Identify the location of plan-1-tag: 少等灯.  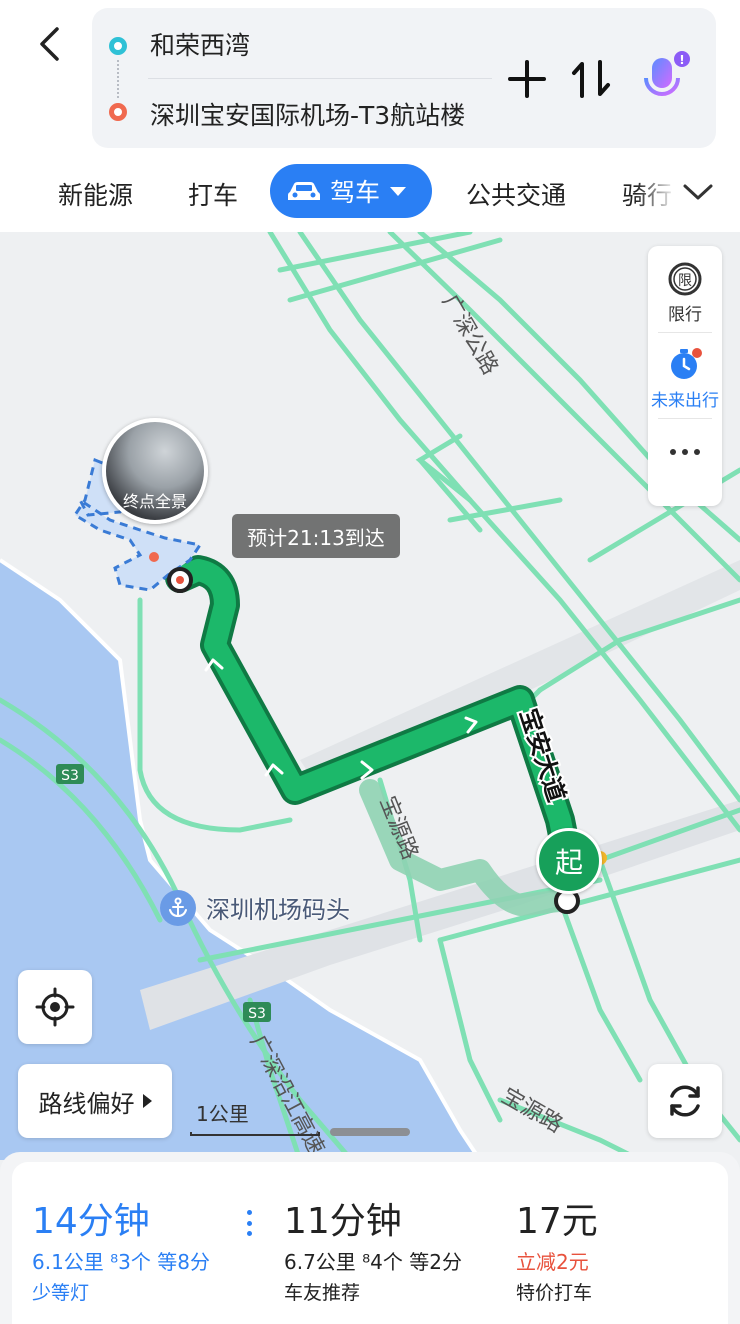
(61, 1293).